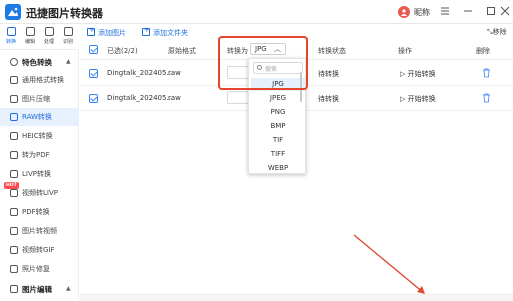  What do you see at coordinates (278, 140) in the screenshot?
I see `format-option-tif: TIF` at bounding box center [278, 140].